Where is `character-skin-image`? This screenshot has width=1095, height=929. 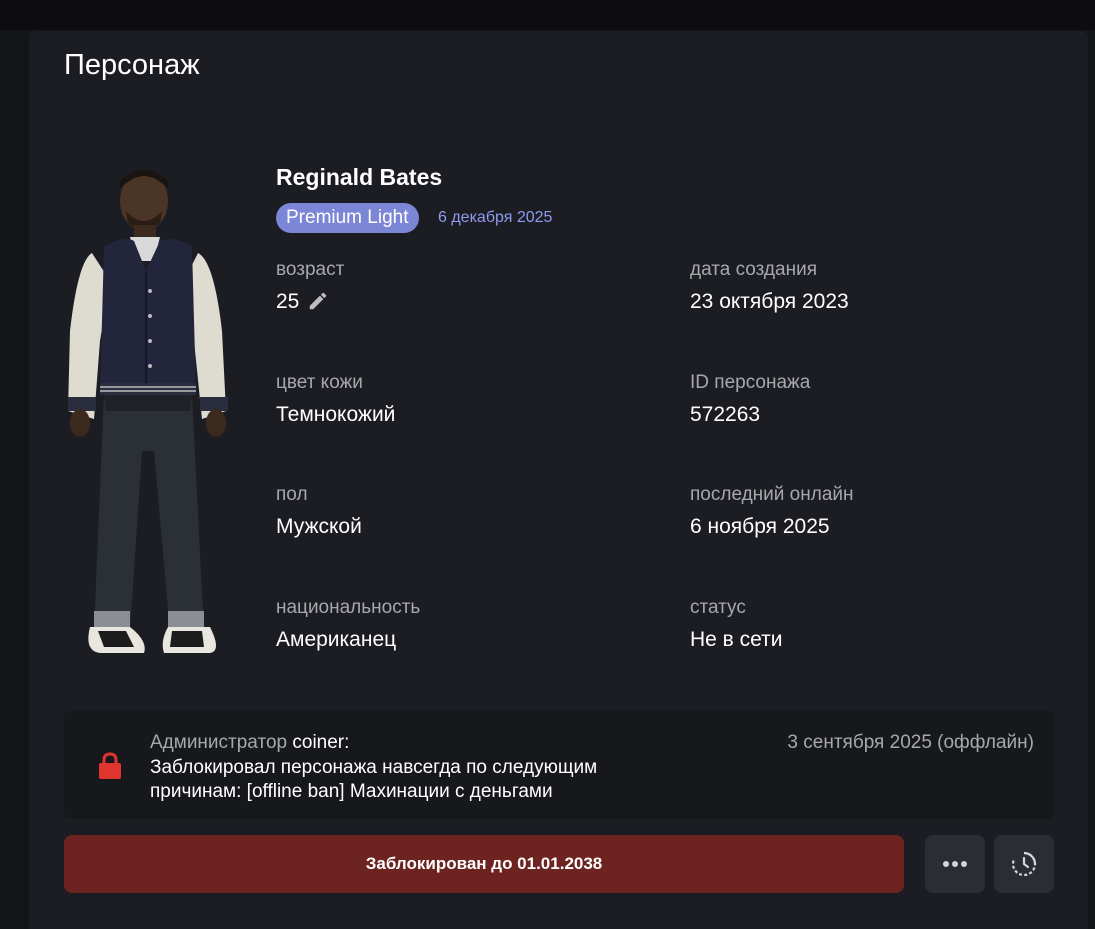 character-skin-image is located at coordinates (148, 411).